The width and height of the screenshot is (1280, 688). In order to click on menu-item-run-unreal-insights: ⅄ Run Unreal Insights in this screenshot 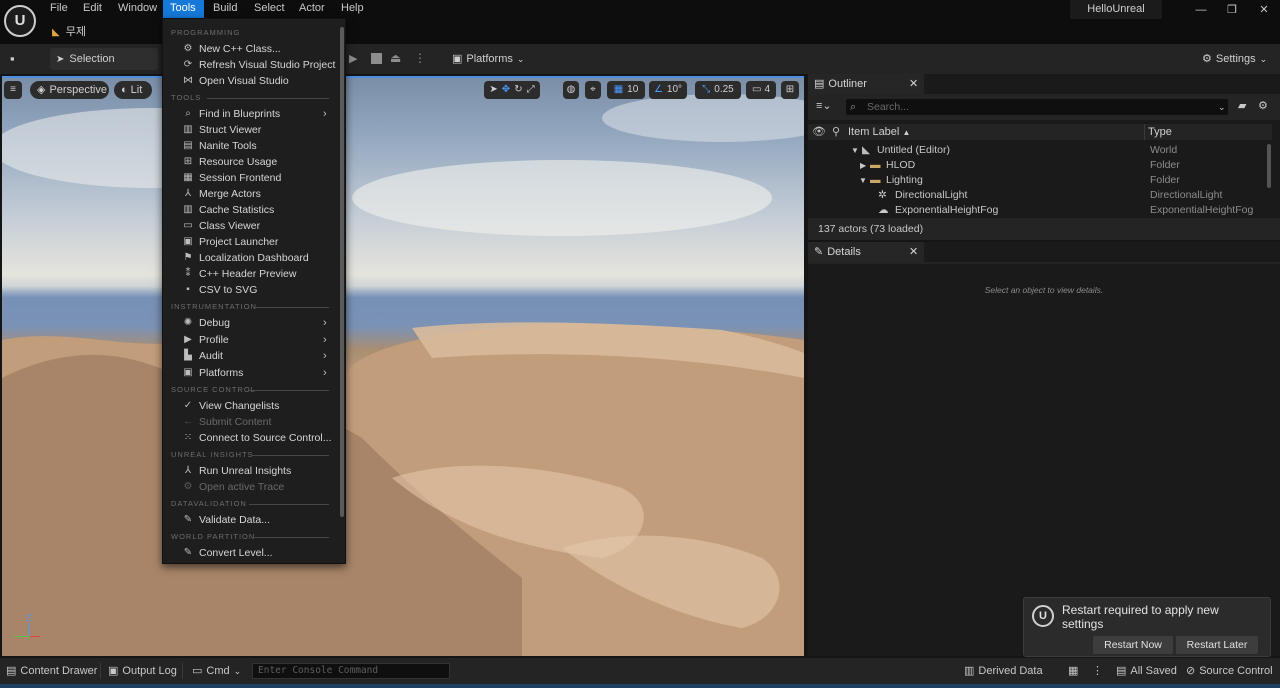, I will do `click(251, 471)`.